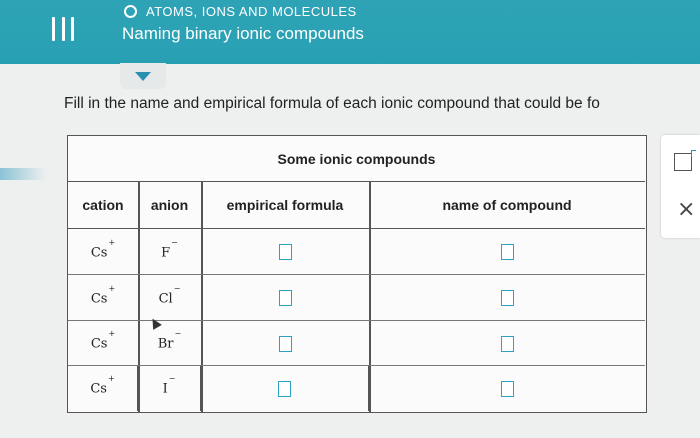  What do you see at coordinates (356, 159) in the screenshot?
I see `table-title: Some ionic compounds` at bounding box center [356, 159].